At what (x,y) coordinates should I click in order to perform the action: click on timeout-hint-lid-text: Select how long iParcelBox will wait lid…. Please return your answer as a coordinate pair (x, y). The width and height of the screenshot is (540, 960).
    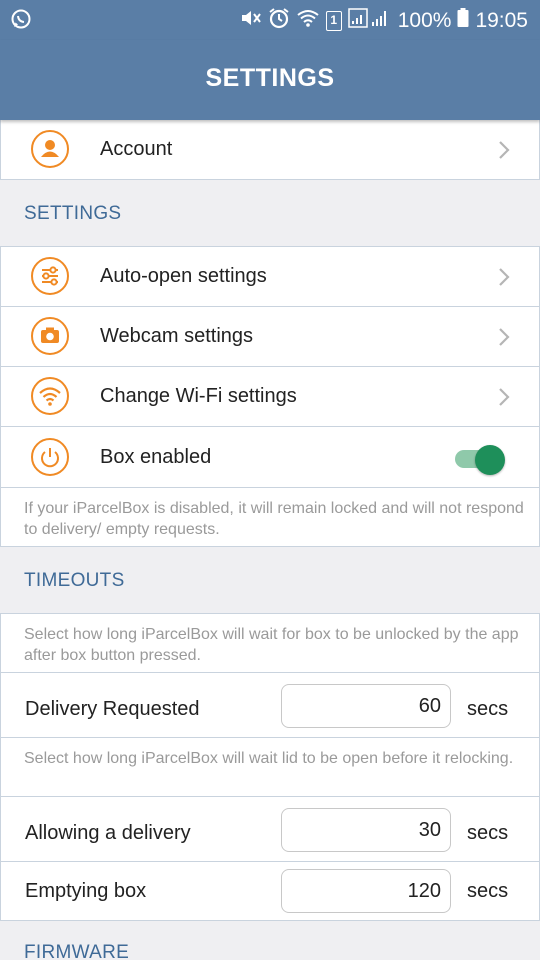
    Looking at the image, I should click on (269, 758).